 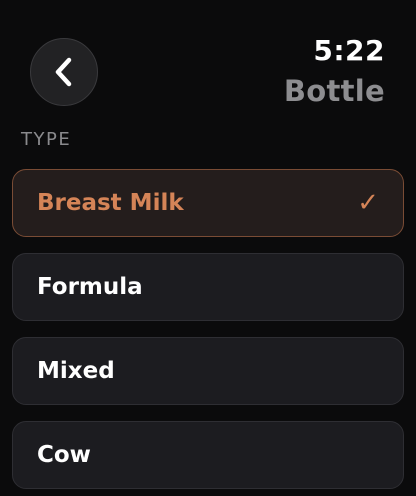 I want to click on option-label: Formula, so click(x=90, y=287).